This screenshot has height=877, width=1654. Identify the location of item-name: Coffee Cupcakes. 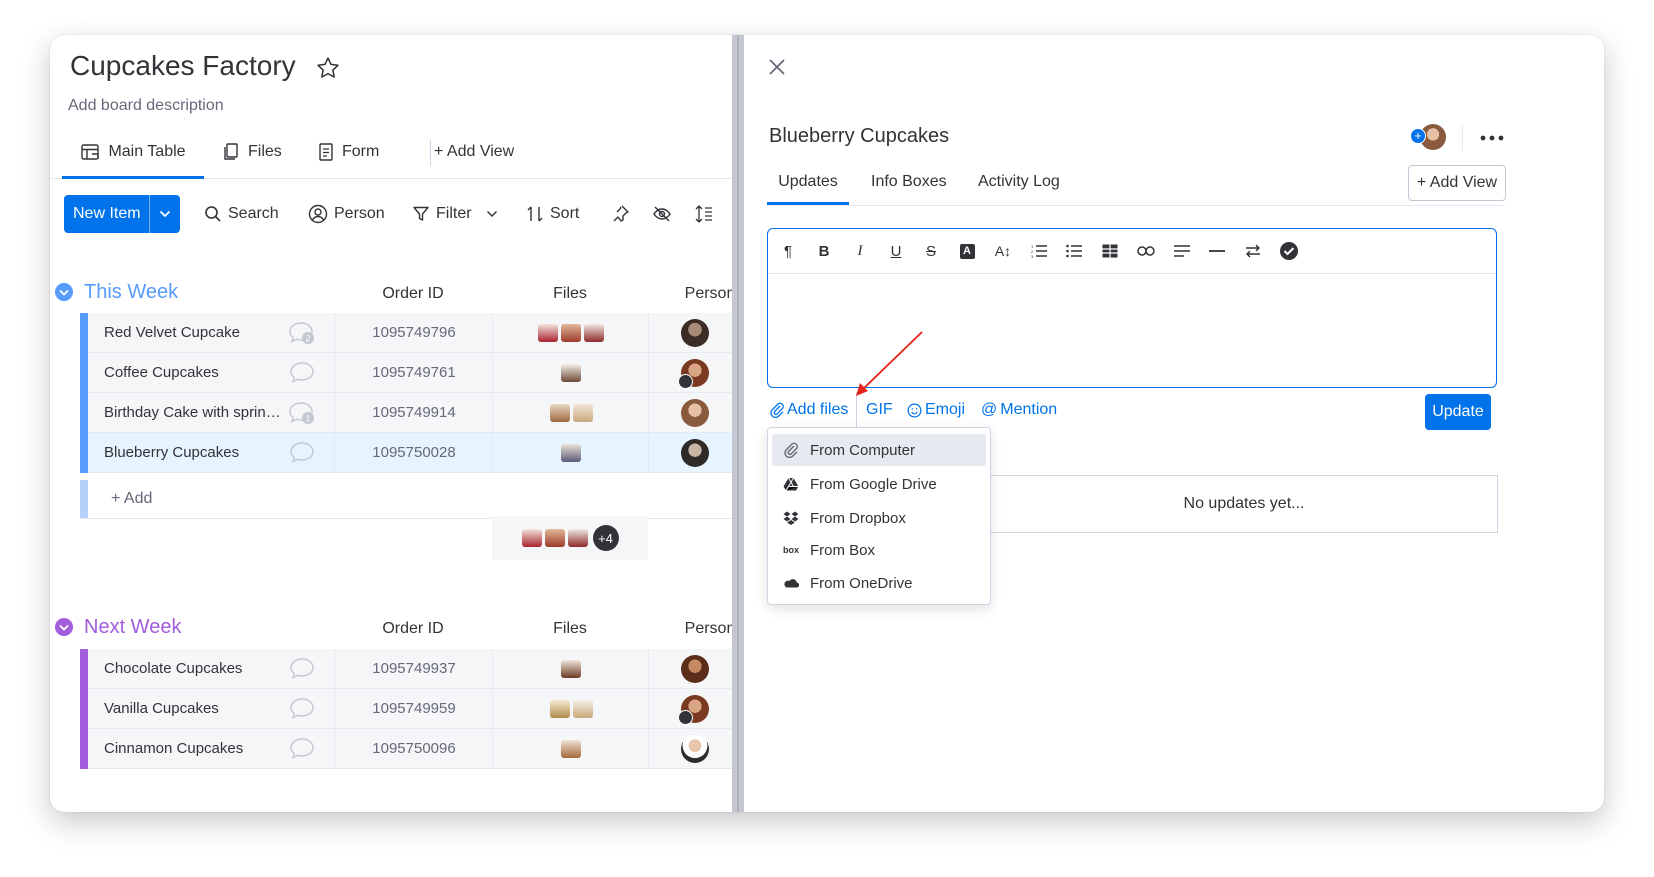
(195, 372).